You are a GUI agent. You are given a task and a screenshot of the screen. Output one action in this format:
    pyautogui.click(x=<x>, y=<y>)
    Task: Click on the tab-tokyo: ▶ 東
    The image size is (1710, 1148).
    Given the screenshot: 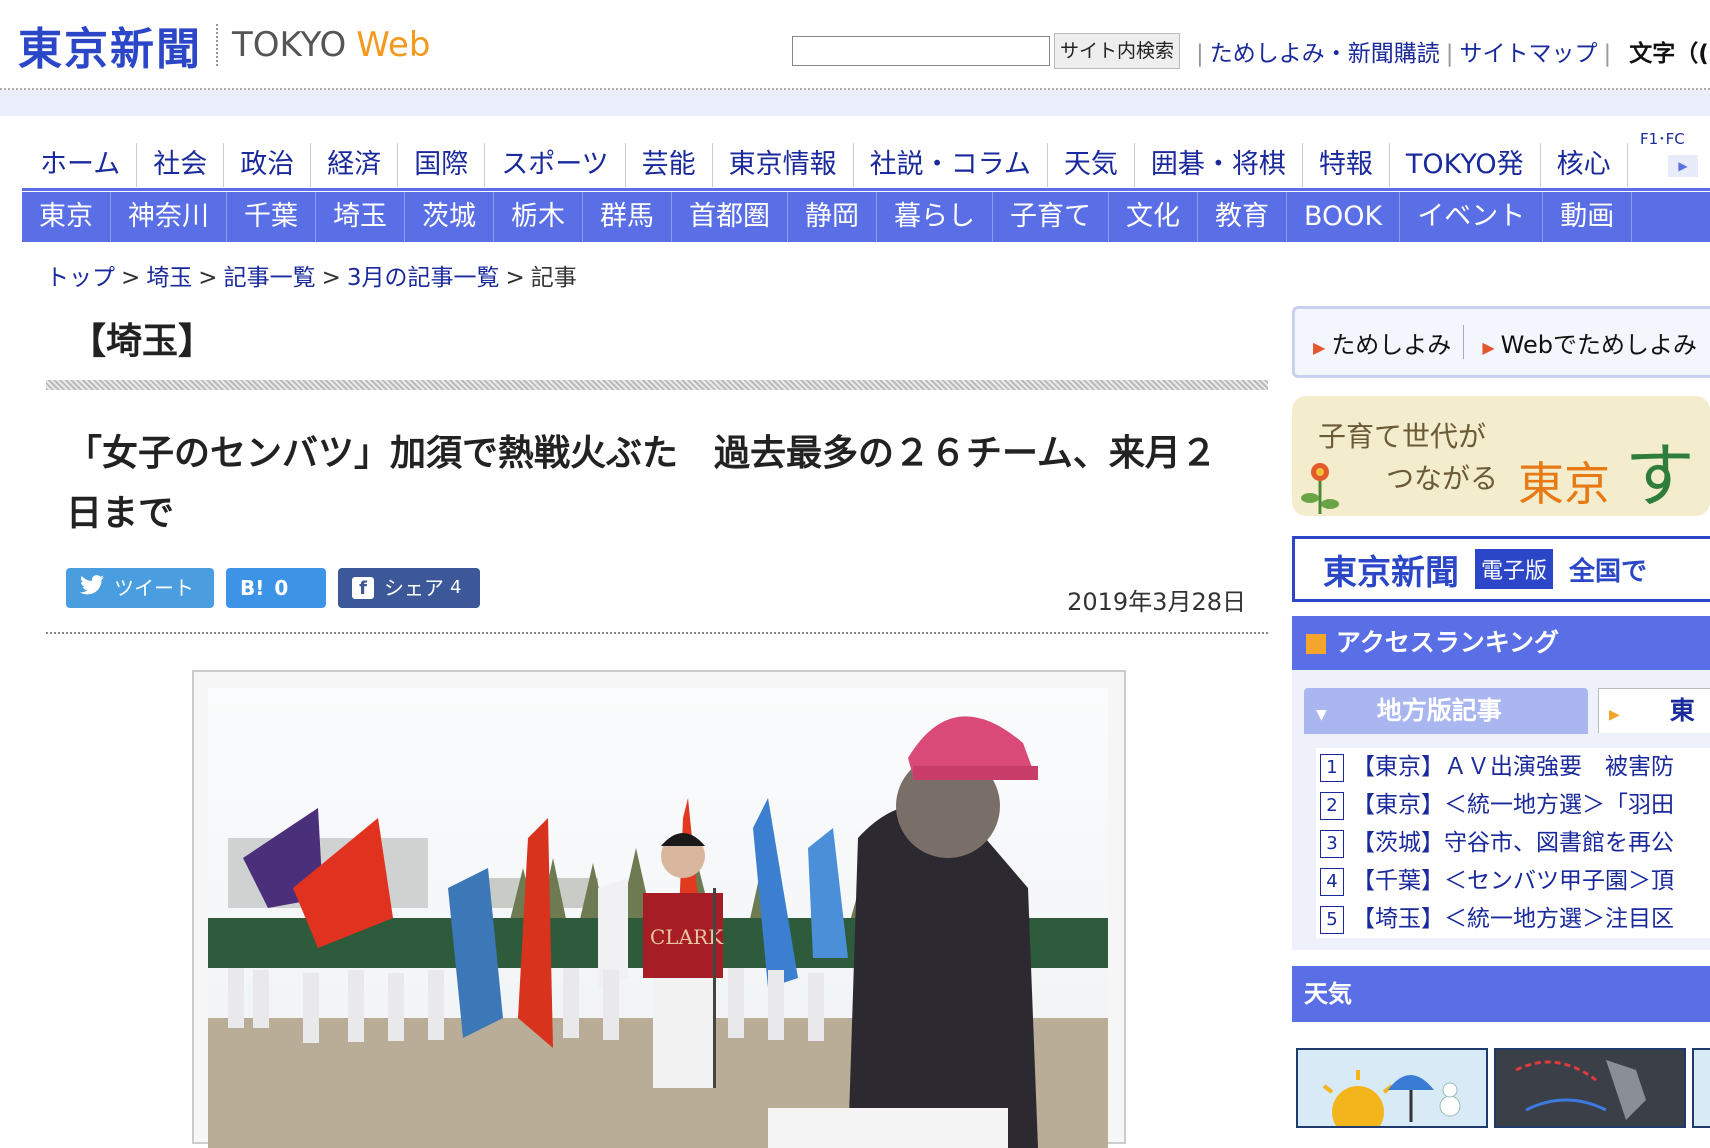 What is the action you would take?
    pyautogui.click(x=1654, y=710)
    